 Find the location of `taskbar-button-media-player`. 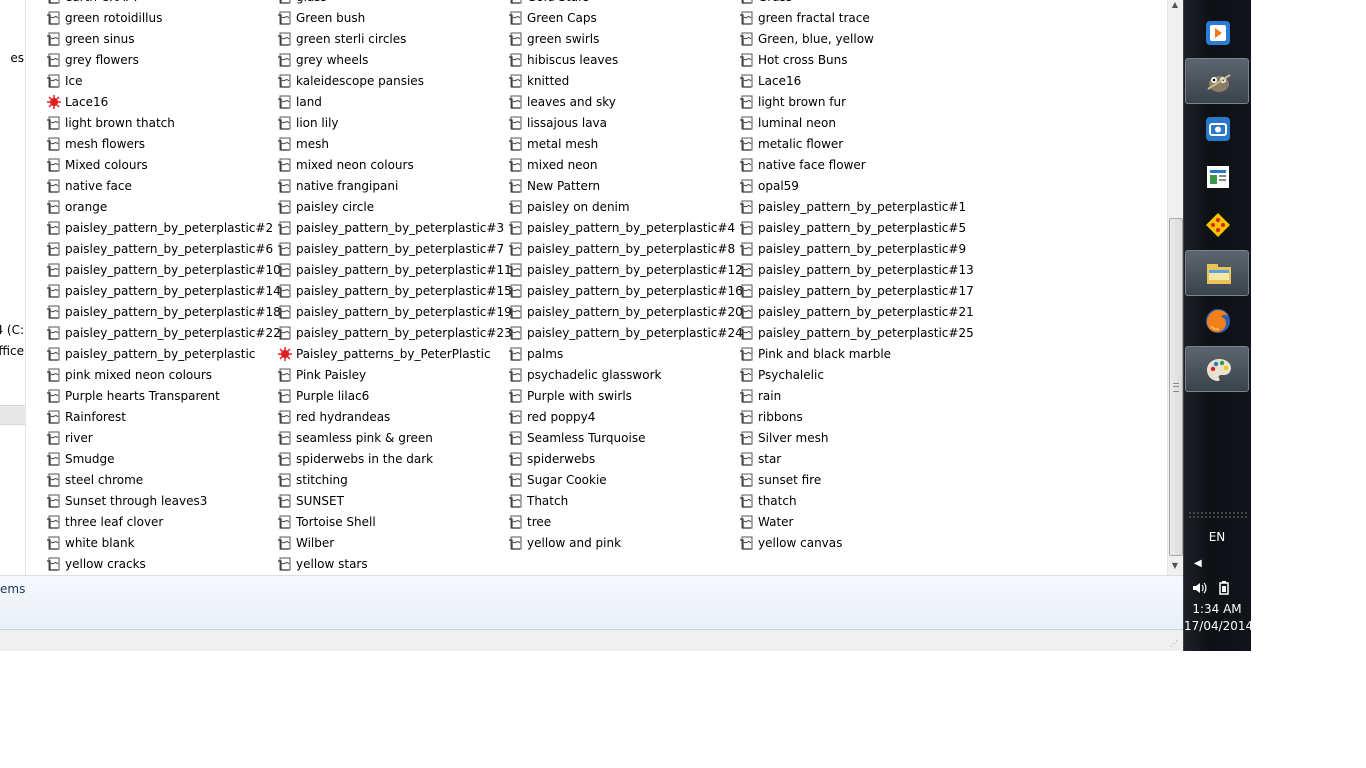

taskbar-button-media-player is located at coordinates (1217, 33).